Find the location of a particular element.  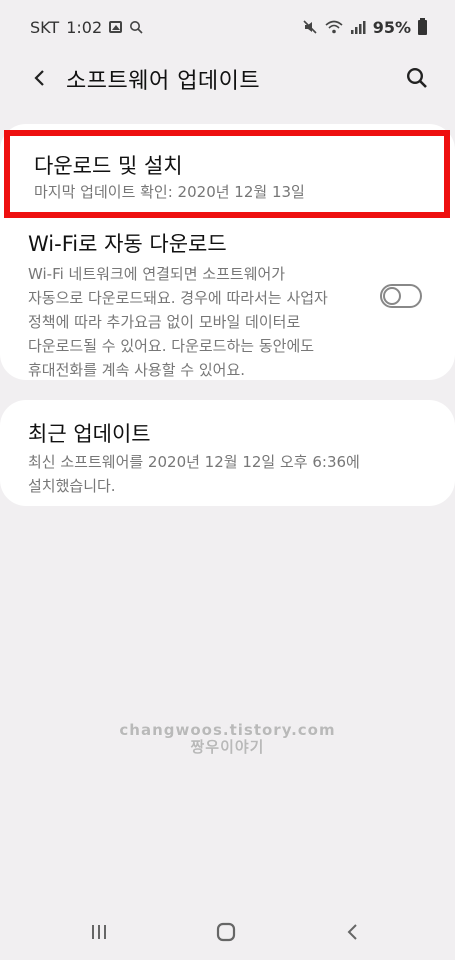

download-and-install-title: 다운로드 및 설치 is located at coordinates (108, 166).